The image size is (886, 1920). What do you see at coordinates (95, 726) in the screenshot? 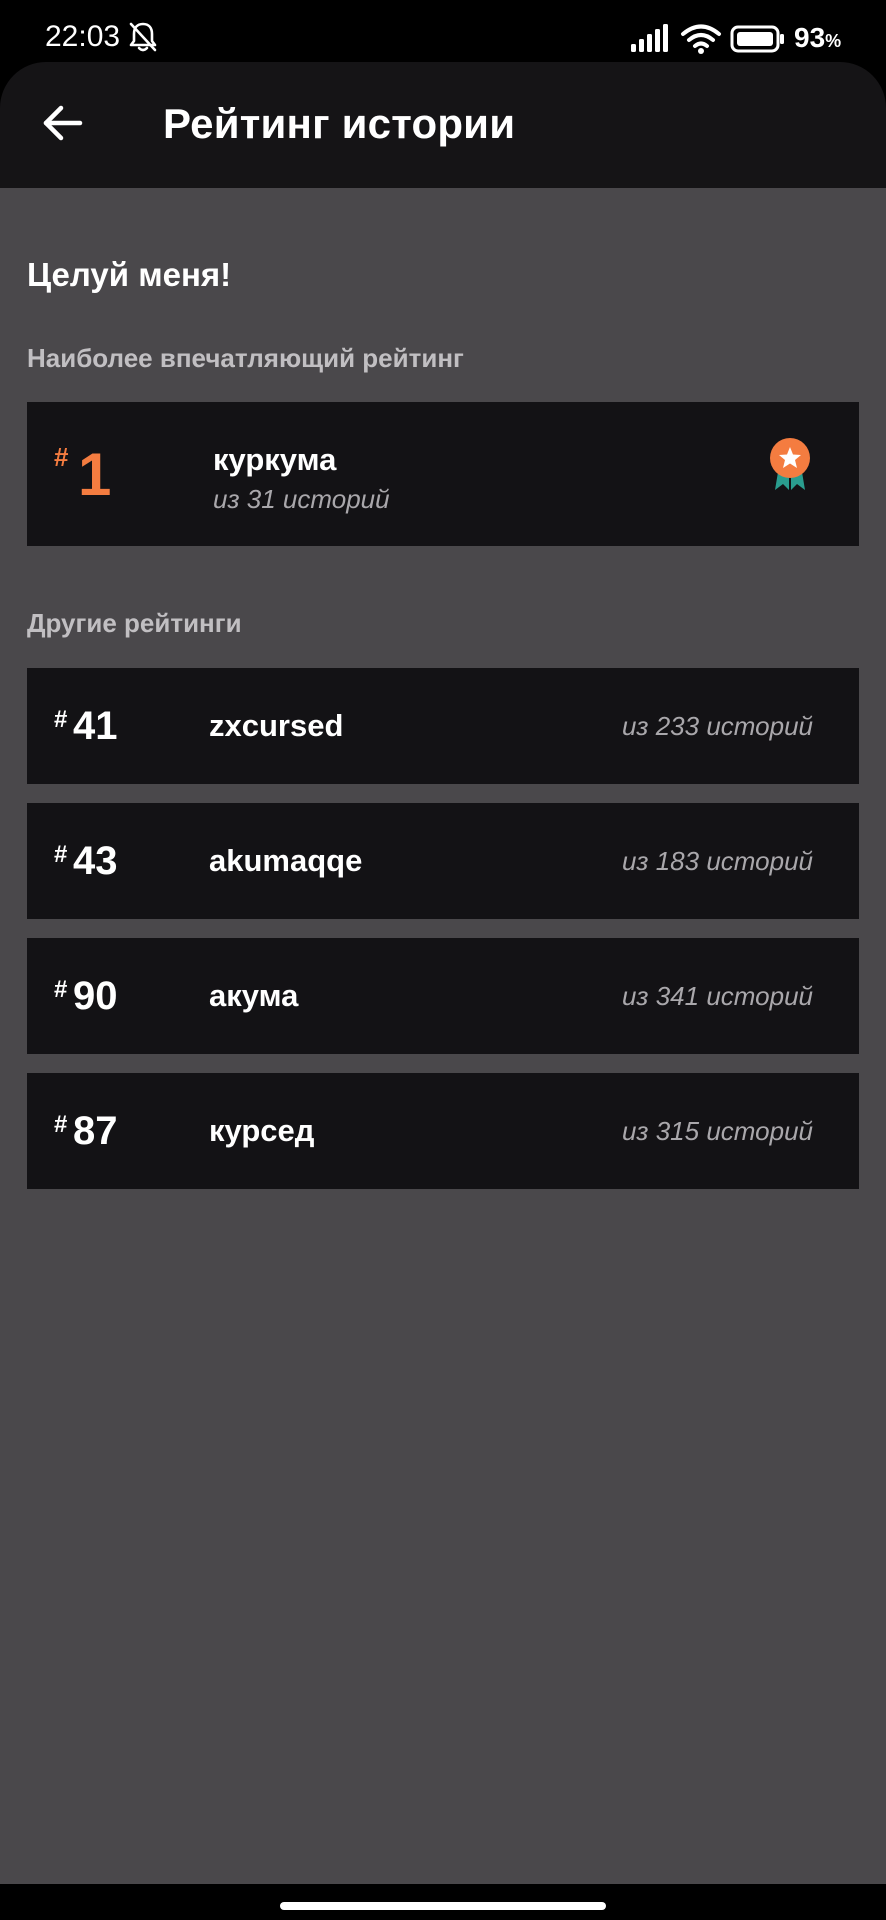
I see `rank-number: 41` at bounding box center [95, 726].